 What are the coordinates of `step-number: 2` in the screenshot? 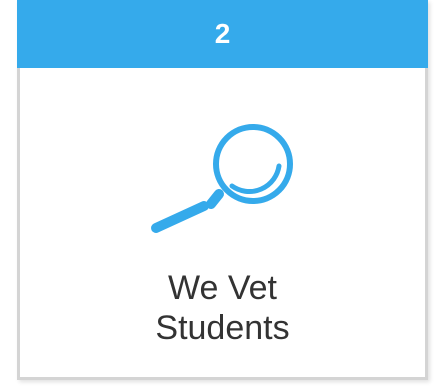 It's located at (222, 33).